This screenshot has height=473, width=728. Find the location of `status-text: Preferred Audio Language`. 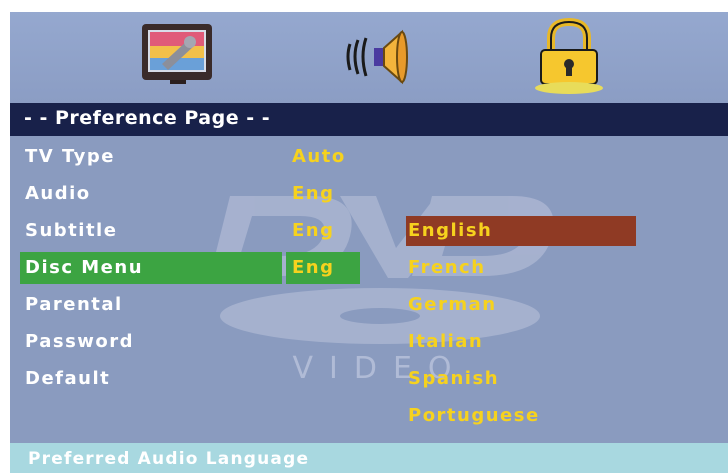

status-text: Preferred Audio Language is located at coordinates (169, 459).